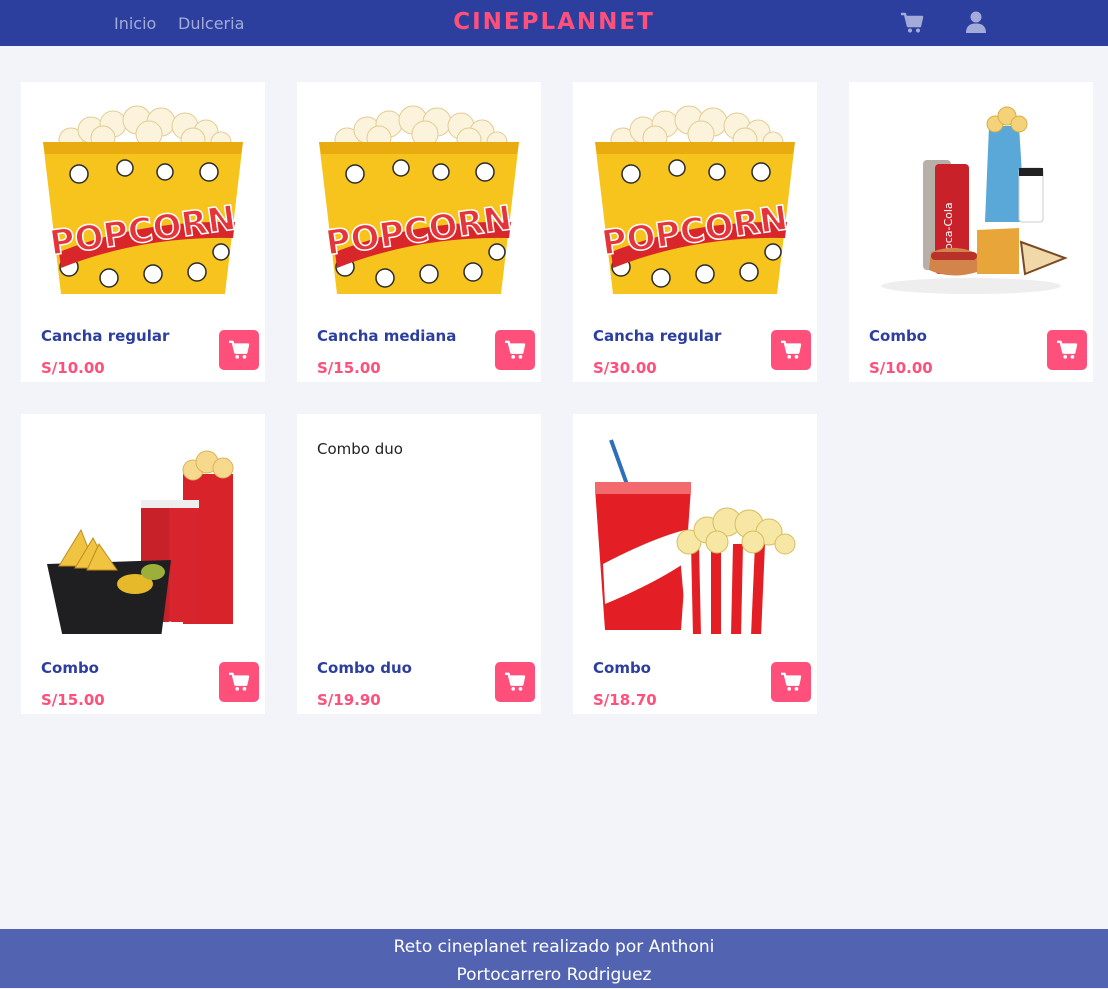  I want to click on brand-logo: CINEPLANNET, so click(554, 22).